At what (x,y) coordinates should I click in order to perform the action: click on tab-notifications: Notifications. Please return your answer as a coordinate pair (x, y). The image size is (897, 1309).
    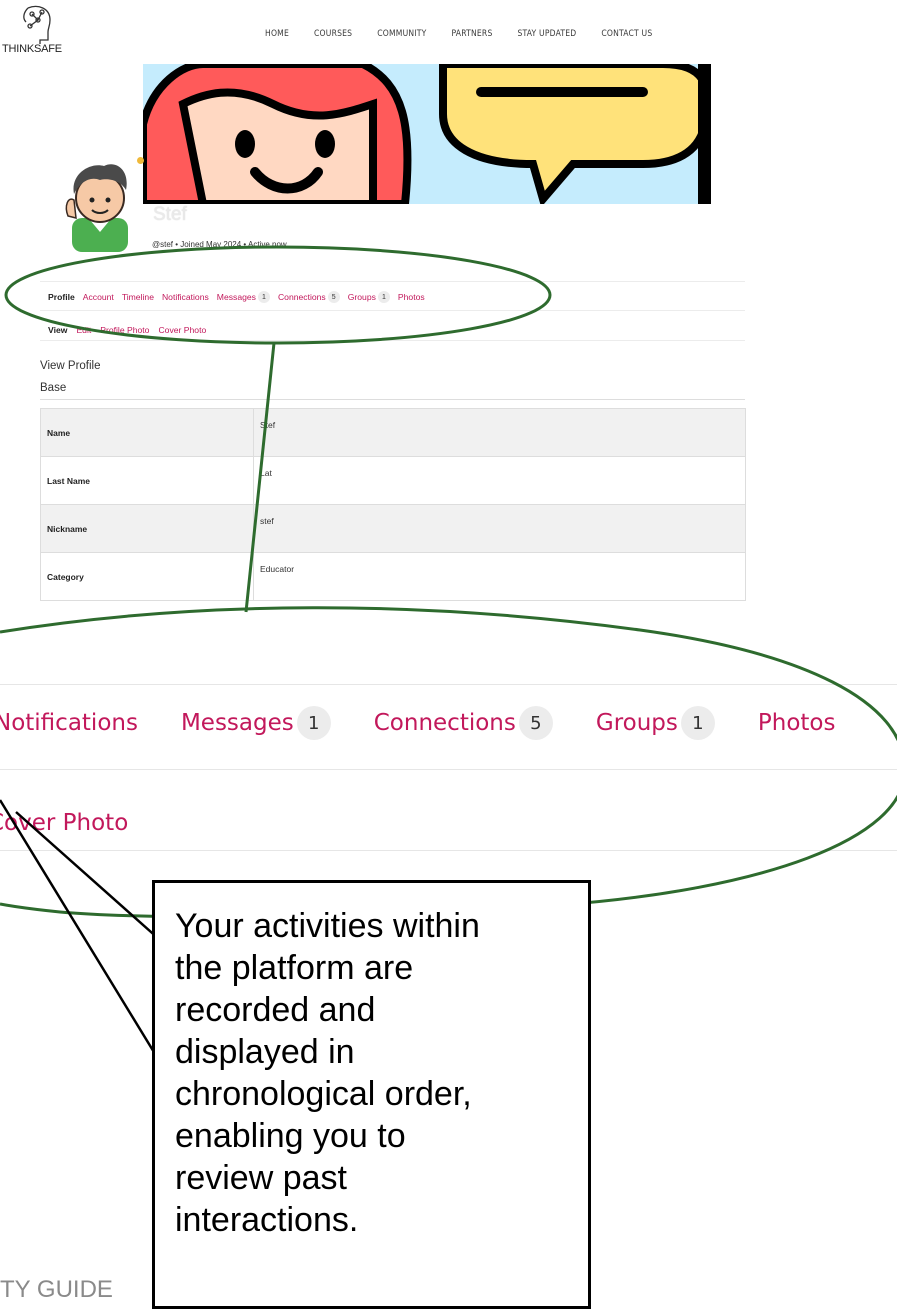
    Looking at the image, I should click on (185, 297).